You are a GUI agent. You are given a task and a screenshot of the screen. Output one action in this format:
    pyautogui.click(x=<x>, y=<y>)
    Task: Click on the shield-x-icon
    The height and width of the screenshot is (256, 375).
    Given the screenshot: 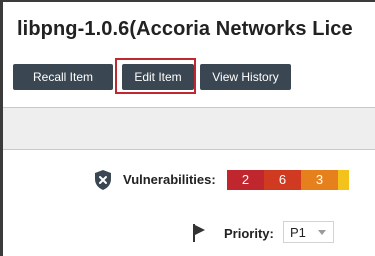 What is the action you would take?
    pyautogui.click(x=103, y=180)
    